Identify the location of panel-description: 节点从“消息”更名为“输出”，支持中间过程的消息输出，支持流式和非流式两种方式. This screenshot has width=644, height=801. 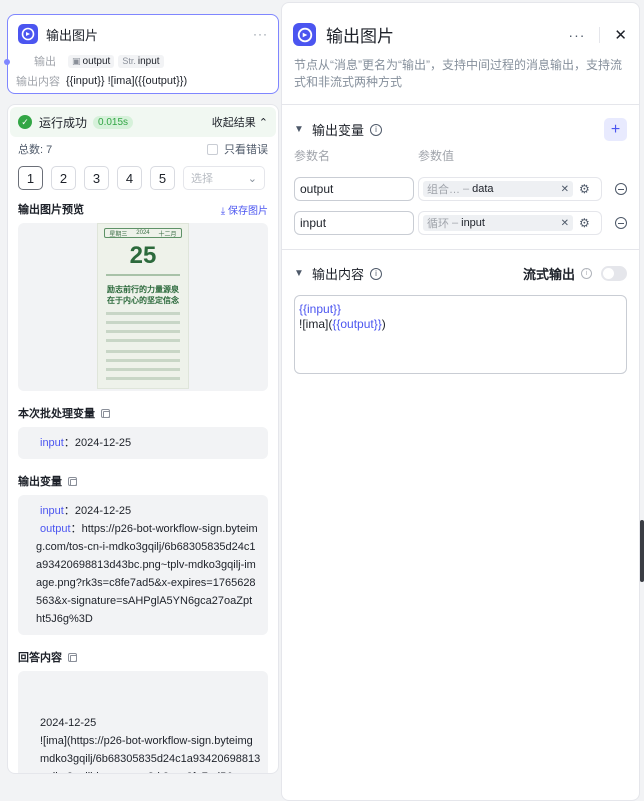
(458, 73).